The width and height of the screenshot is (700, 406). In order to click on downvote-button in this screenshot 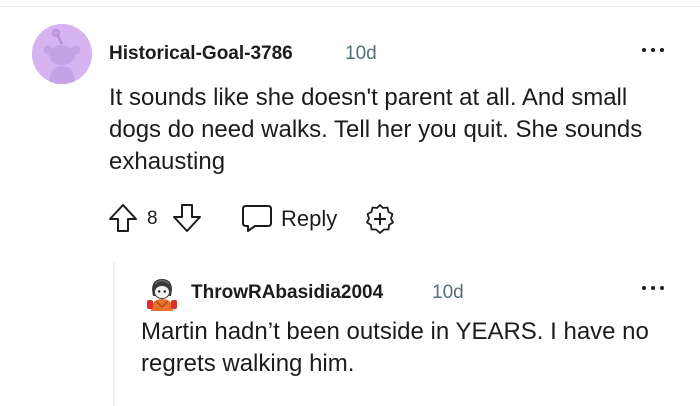, I will do `click(187, 220)`.